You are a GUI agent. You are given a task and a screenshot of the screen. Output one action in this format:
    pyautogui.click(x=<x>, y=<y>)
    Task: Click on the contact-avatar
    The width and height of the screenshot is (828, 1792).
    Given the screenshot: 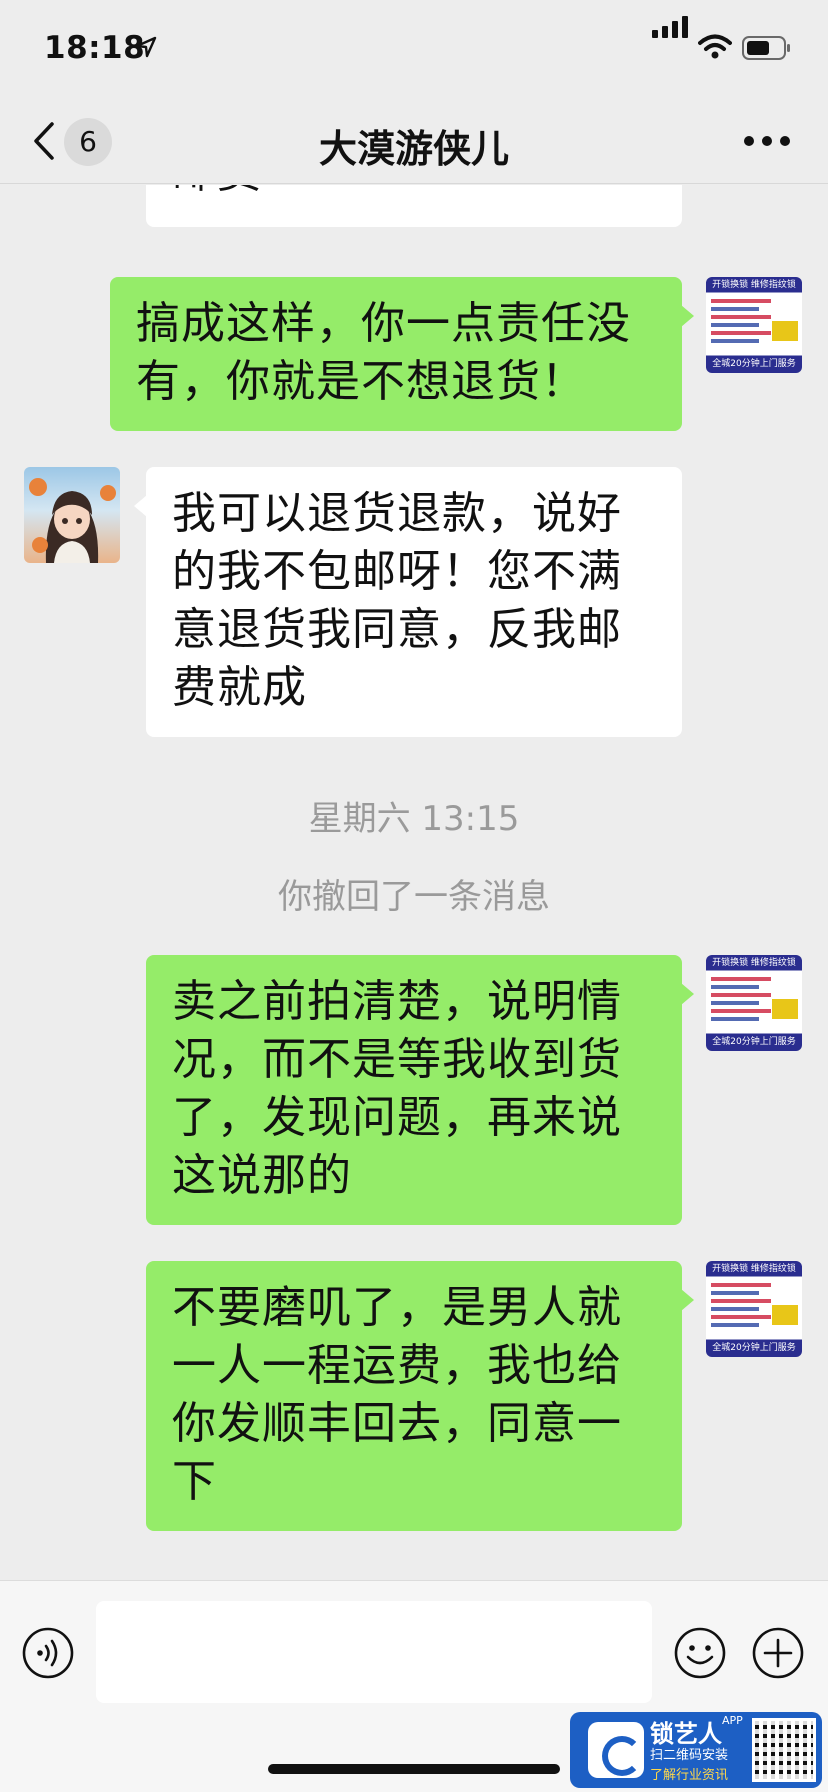 What is the action you would take?
    pyautogui.click(x=72, y=515)
    